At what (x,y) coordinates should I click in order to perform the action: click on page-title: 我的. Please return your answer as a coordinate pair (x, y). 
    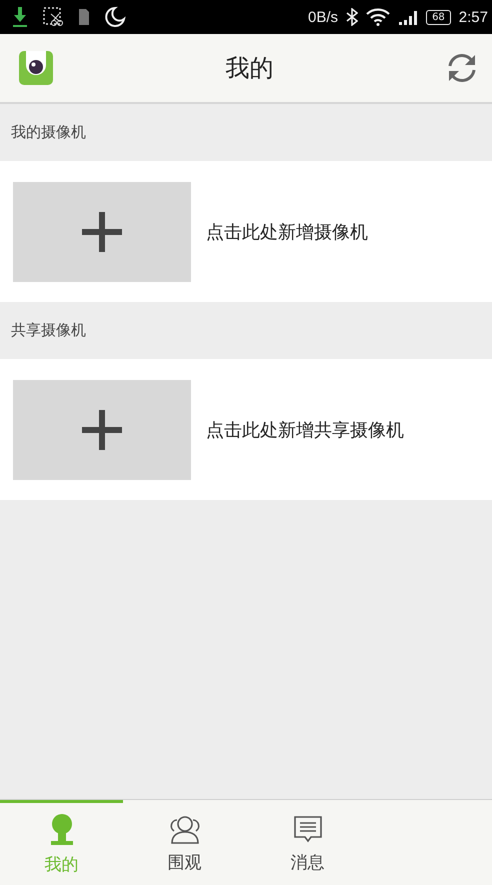
    Looking at the image, I should click on (250, 68).